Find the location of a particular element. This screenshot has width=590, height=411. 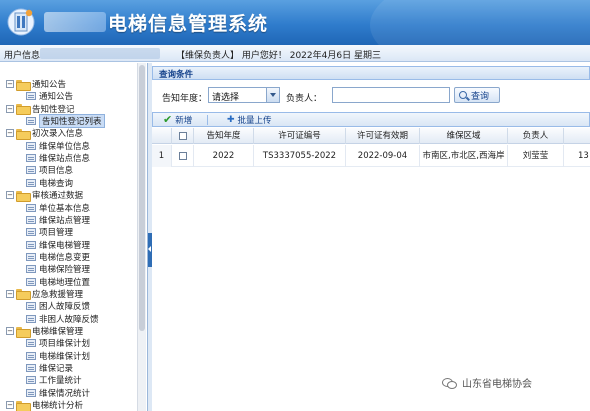

tree-item: 电梯保险管理 is located at coordinates (58, 269).